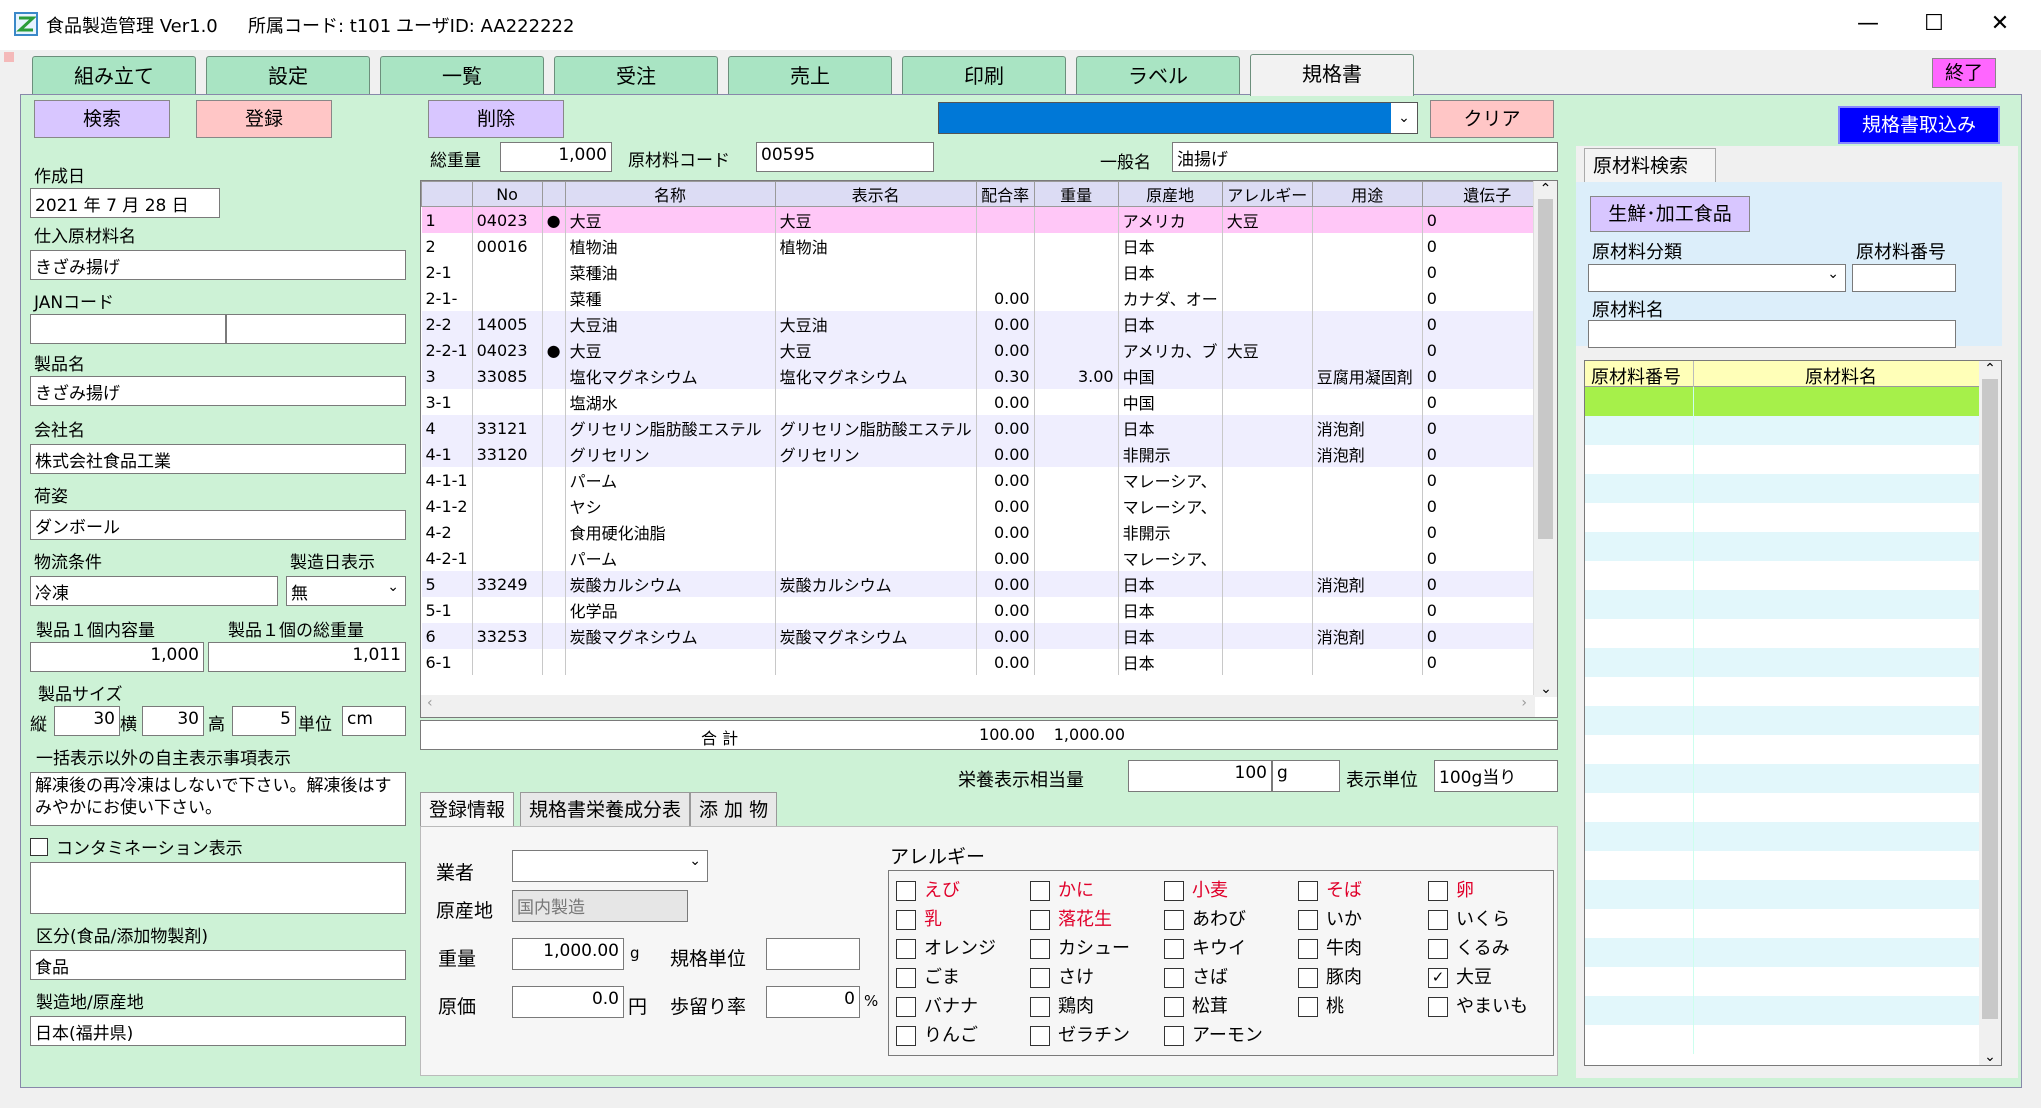  What do you see at coordinates (636, 75) in the screenshot?
I see `tab-orders: 受注` at bounding box center [636, 75].